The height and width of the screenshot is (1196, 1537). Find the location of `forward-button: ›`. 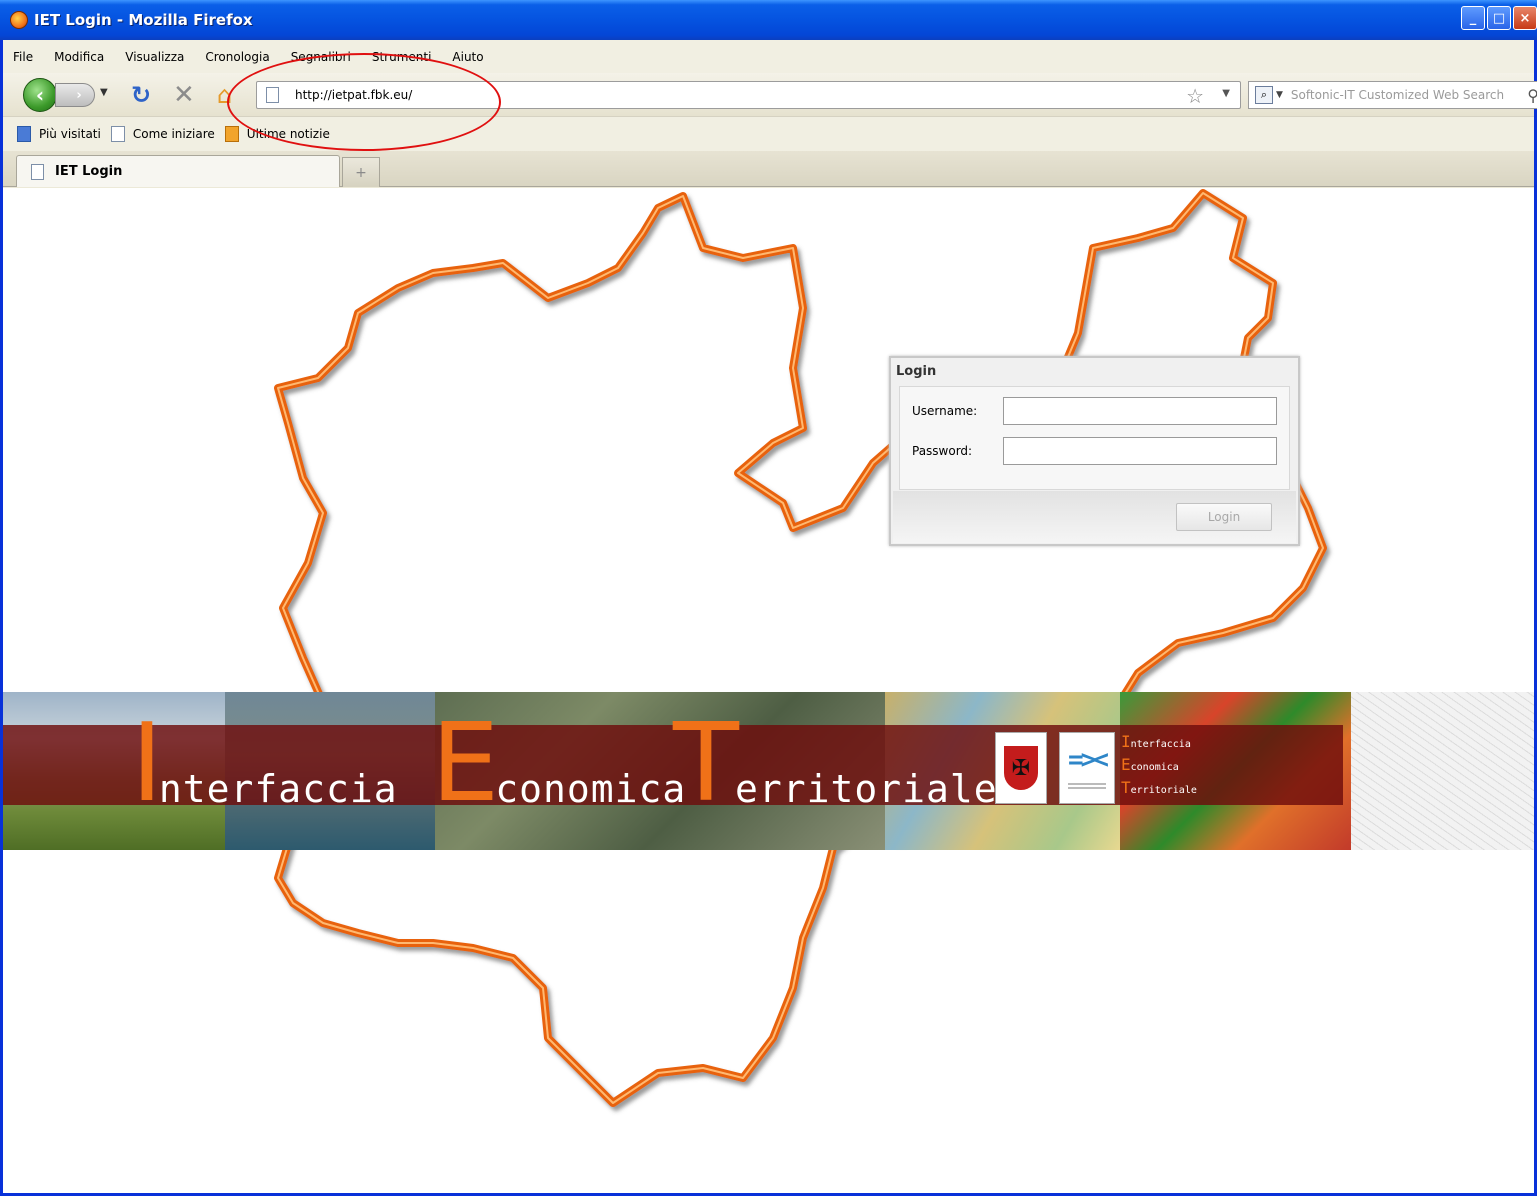

forward-button: › is located at coordinates (75, 95).